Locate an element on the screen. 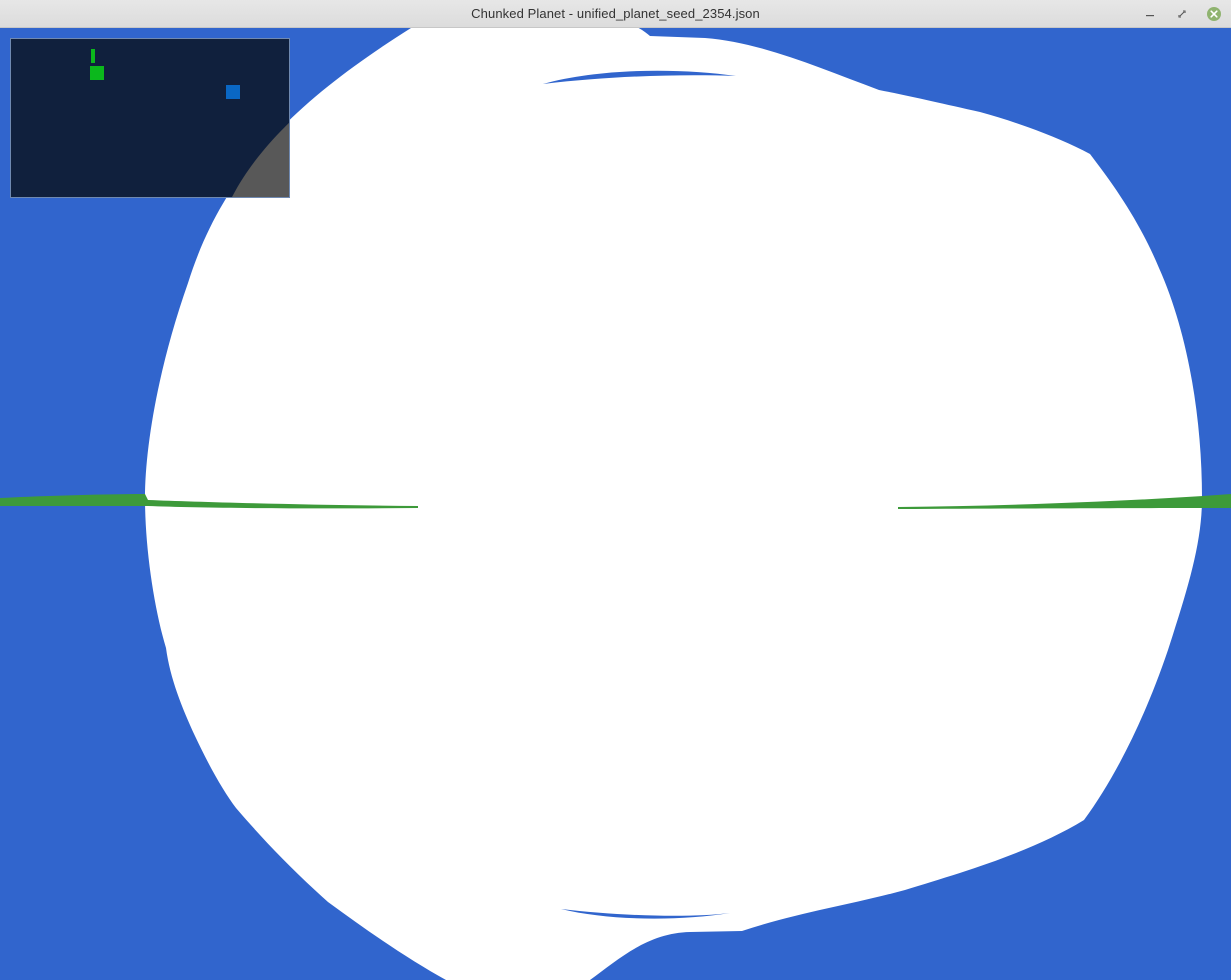 The image size is (1231, 980). minimap-view-cone is located at coordinates (260, 159).